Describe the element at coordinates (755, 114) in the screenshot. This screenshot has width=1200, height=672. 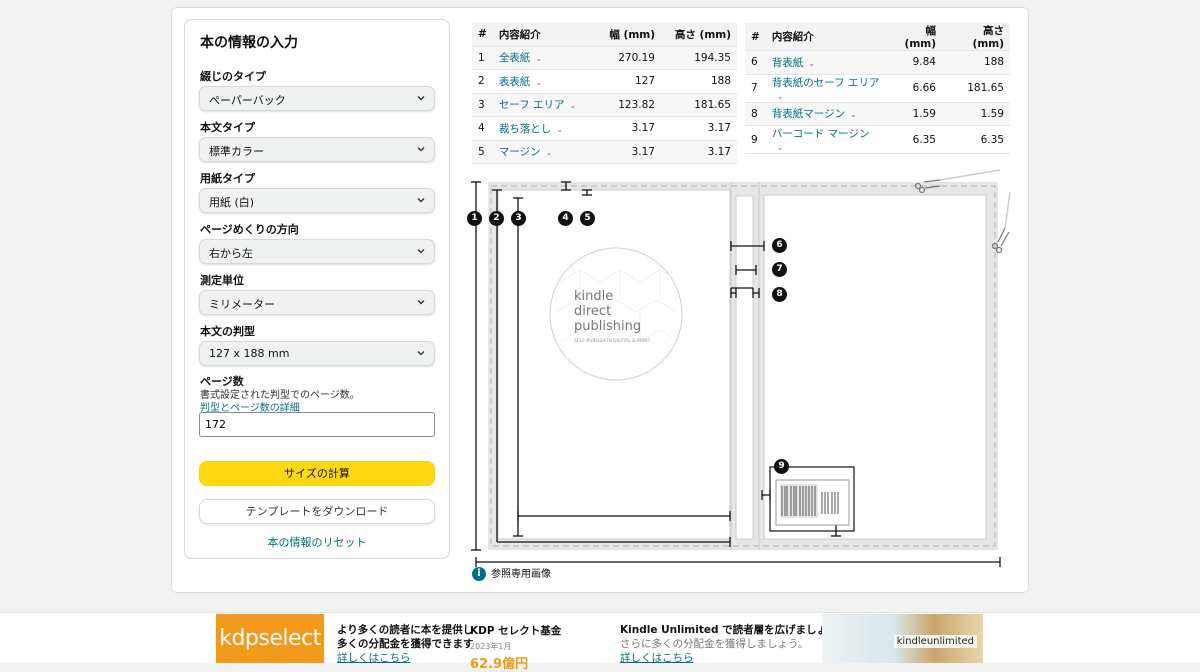
I see `row-number: 8` at that location.